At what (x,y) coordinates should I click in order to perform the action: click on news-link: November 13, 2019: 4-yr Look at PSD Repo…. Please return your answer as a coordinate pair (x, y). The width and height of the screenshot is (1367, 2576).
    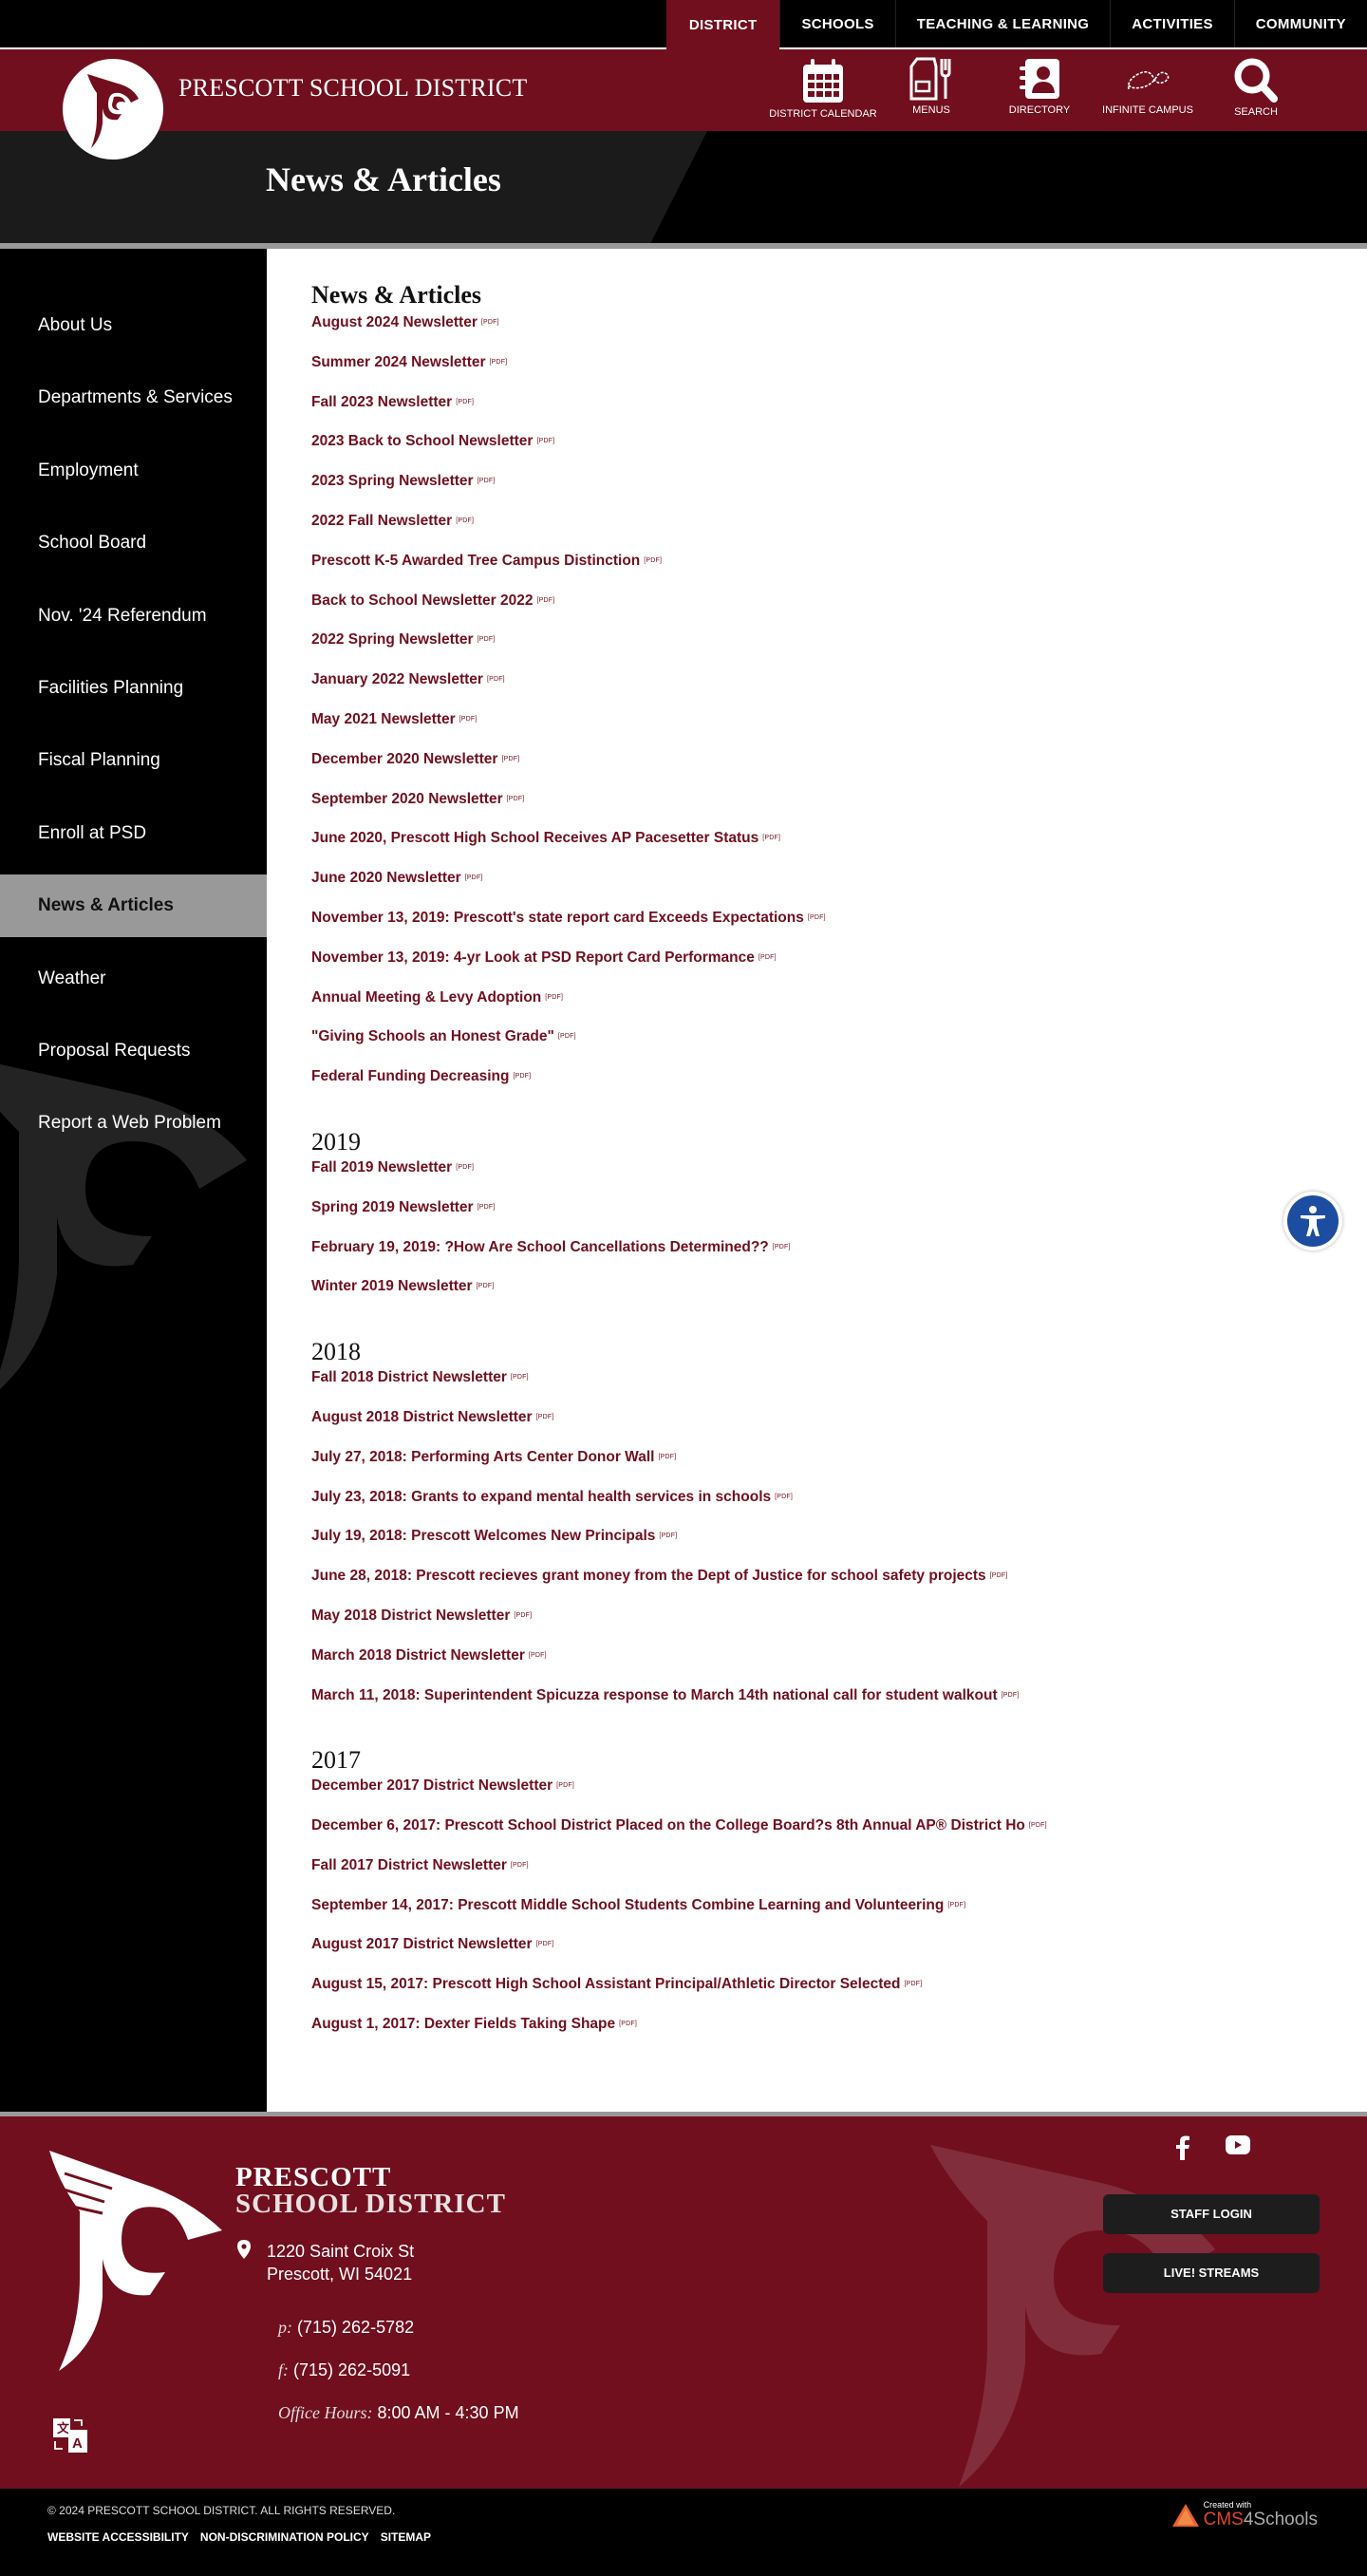
    Looking at the image, I should click on (839, 968).